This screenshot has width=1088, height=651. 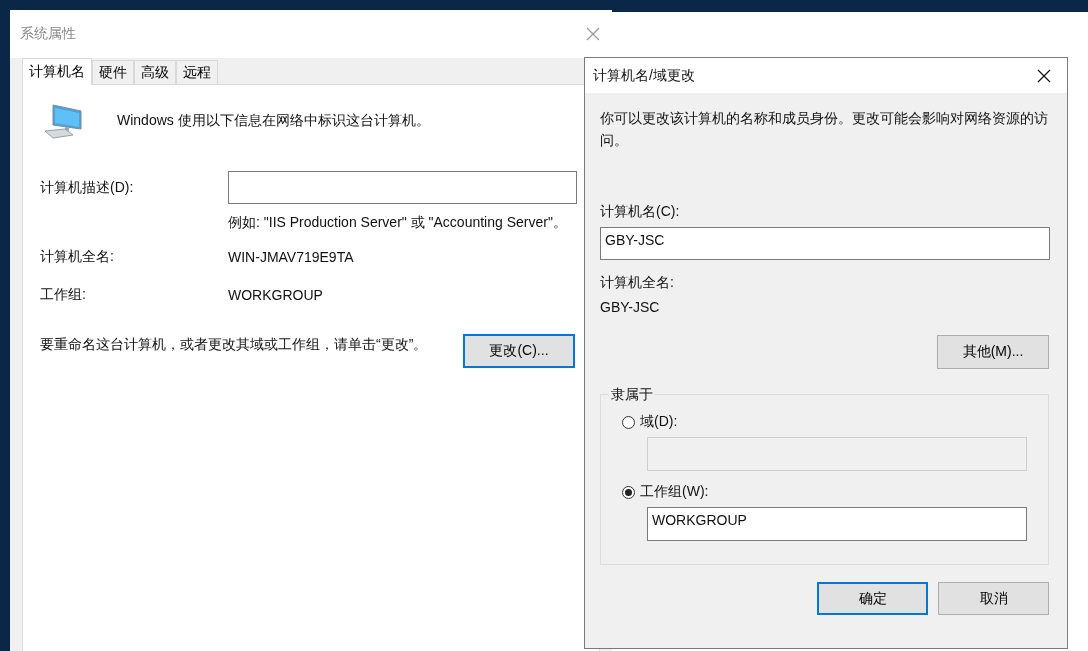 I want to click on field-label: 工作组:, so click(x=63, y=295).